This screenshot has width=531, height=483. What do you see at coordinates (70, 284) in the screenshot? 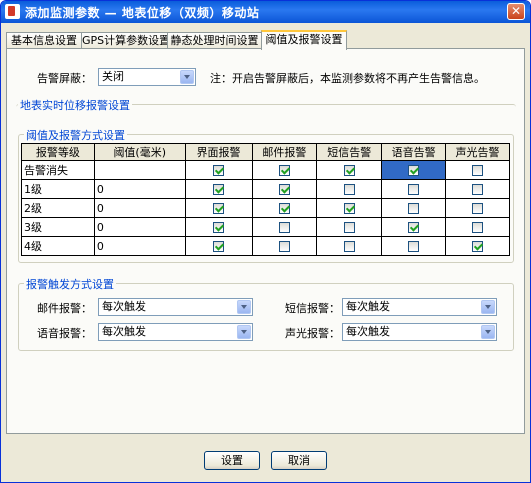
I see `section-trigger-title: 报警触发方式设置` at bounding box center [70, 284].